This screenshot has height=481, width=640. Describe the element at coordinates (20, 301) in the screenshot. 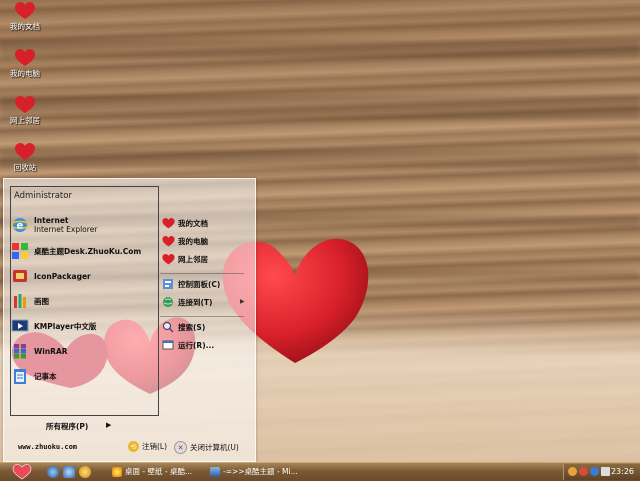

I see `paint-icon` at that location.